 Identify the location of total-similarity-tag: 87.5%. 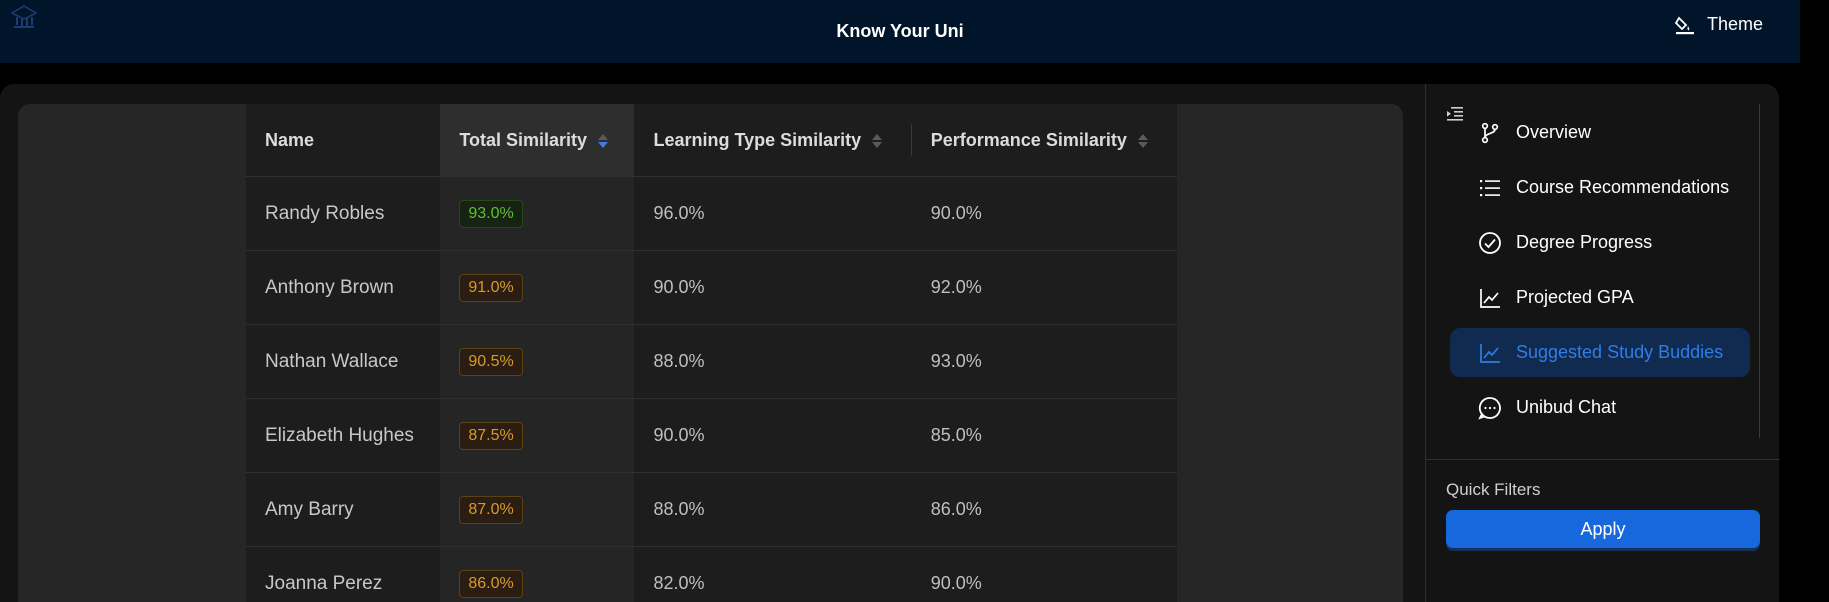
(491, 435).